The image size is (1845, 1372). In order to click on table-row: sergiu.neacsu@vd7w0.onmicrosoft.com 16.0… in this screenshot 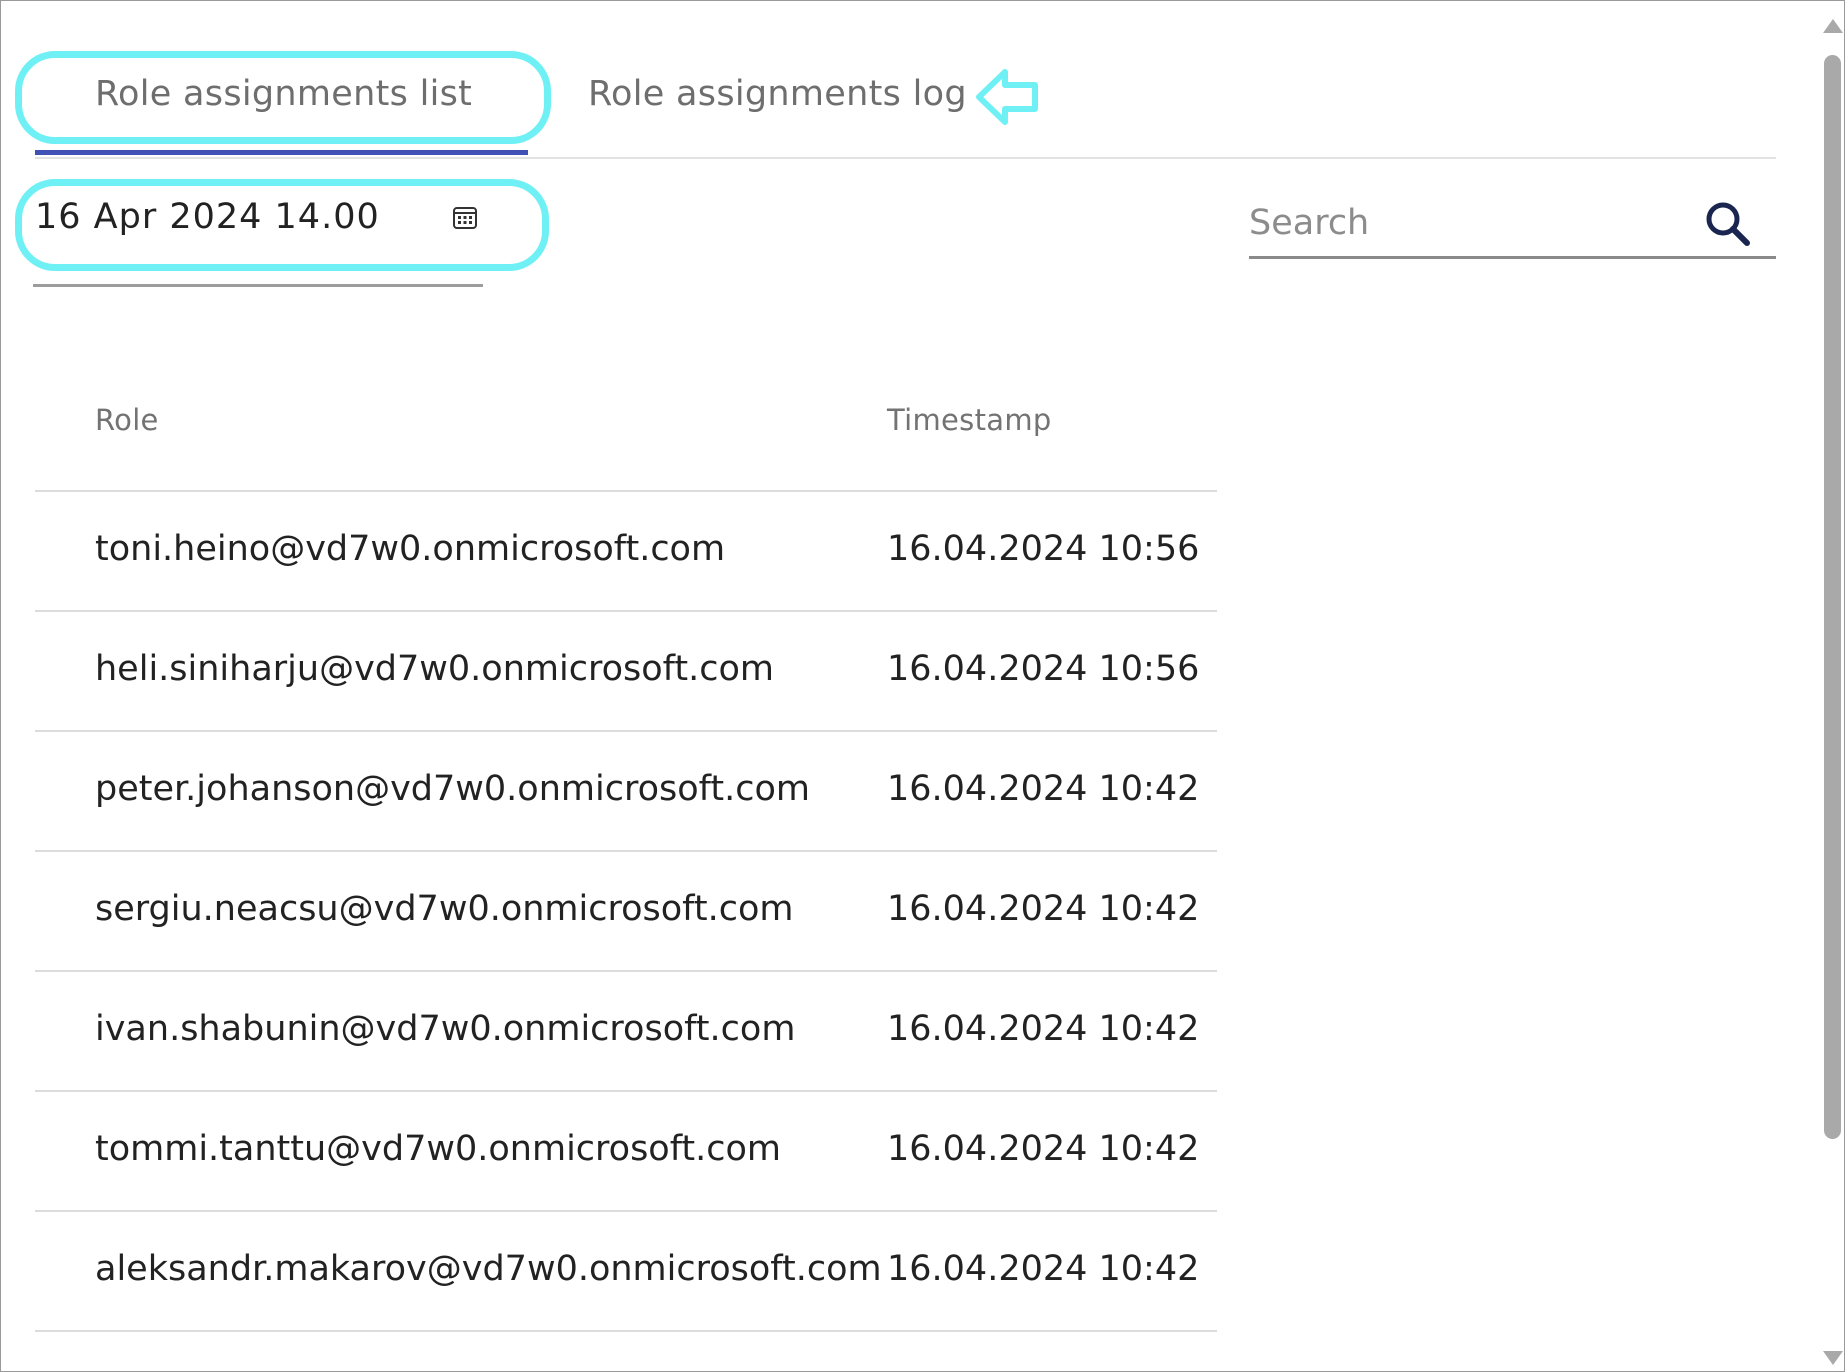, I will do `click(626, 912)`.